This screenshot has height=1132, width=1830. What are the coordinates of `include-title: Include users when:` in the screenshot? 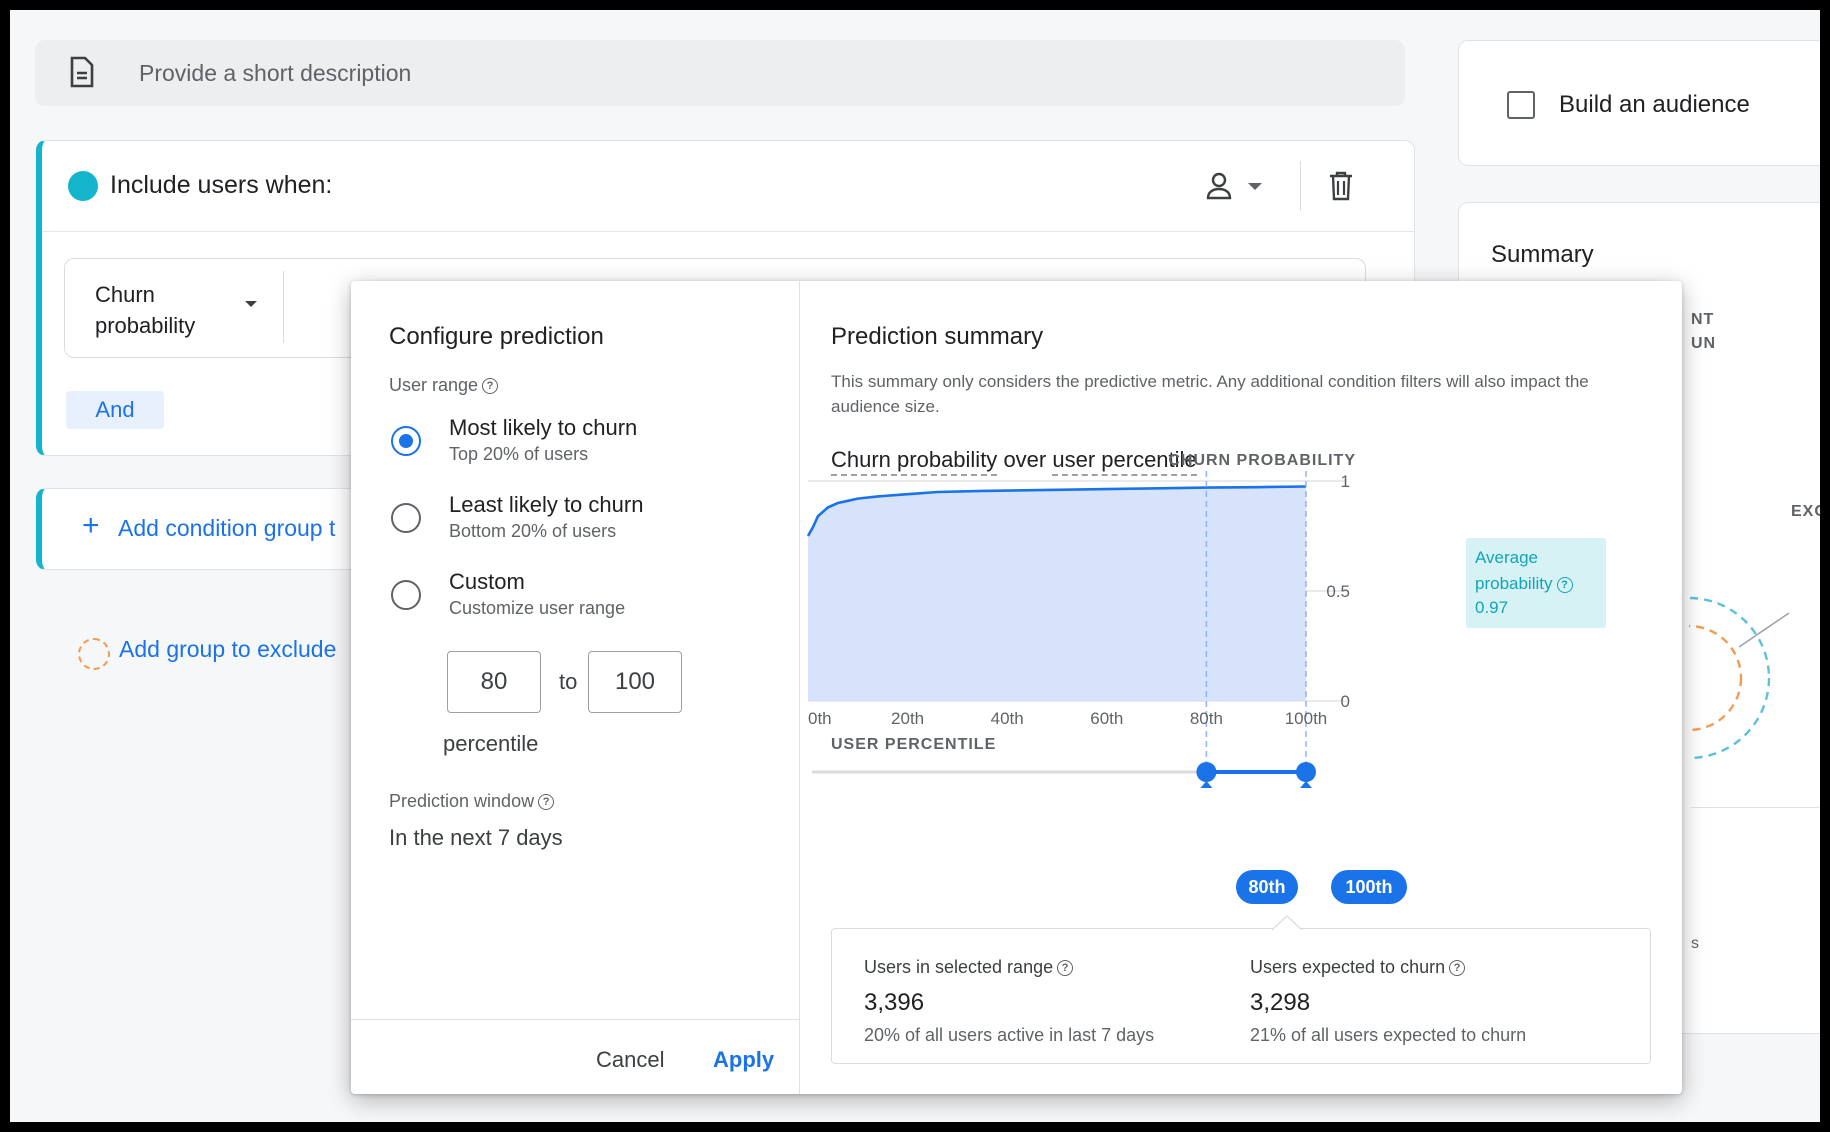 It's located at (221, 185).